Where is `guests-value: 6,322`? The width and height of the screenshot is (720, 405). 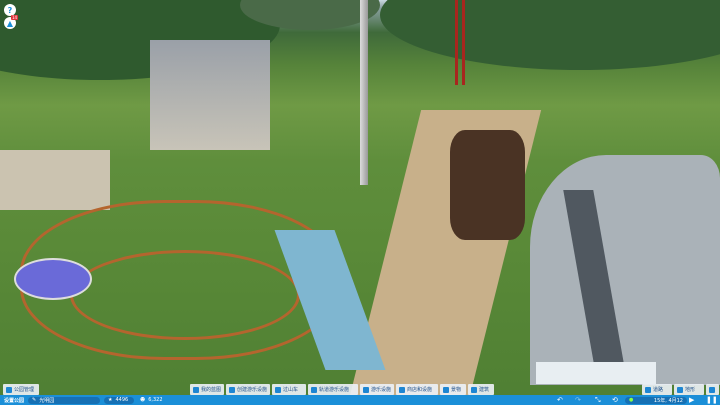 guests-value: 6,322 is located at coordinates (155, 400).